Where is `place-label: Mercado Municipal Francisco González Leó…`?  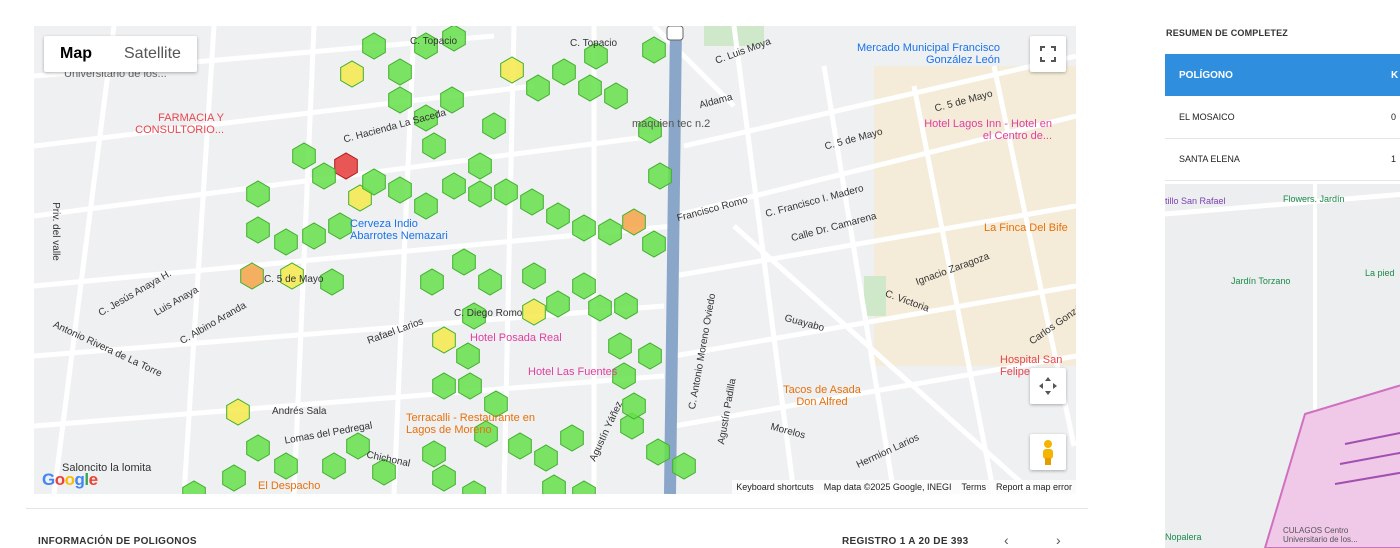 place-label: Mercado Municipal Francisco González Leó… is located at coordinates (927, 54).